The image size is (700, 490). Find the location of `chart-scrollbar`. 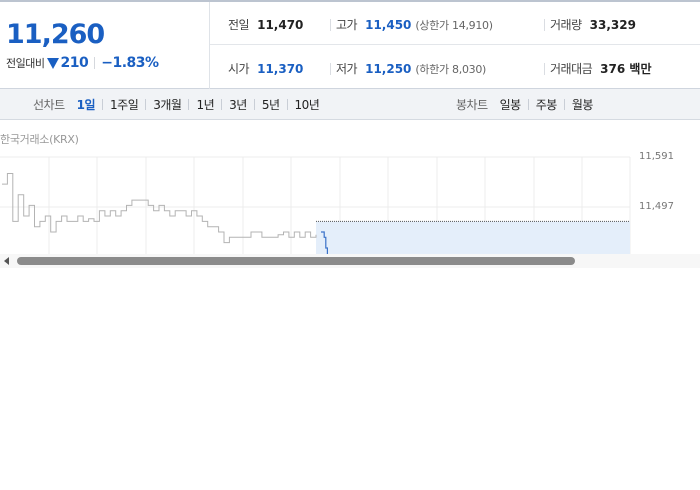

chart-scrollbar is located at coordinates (350, 261).